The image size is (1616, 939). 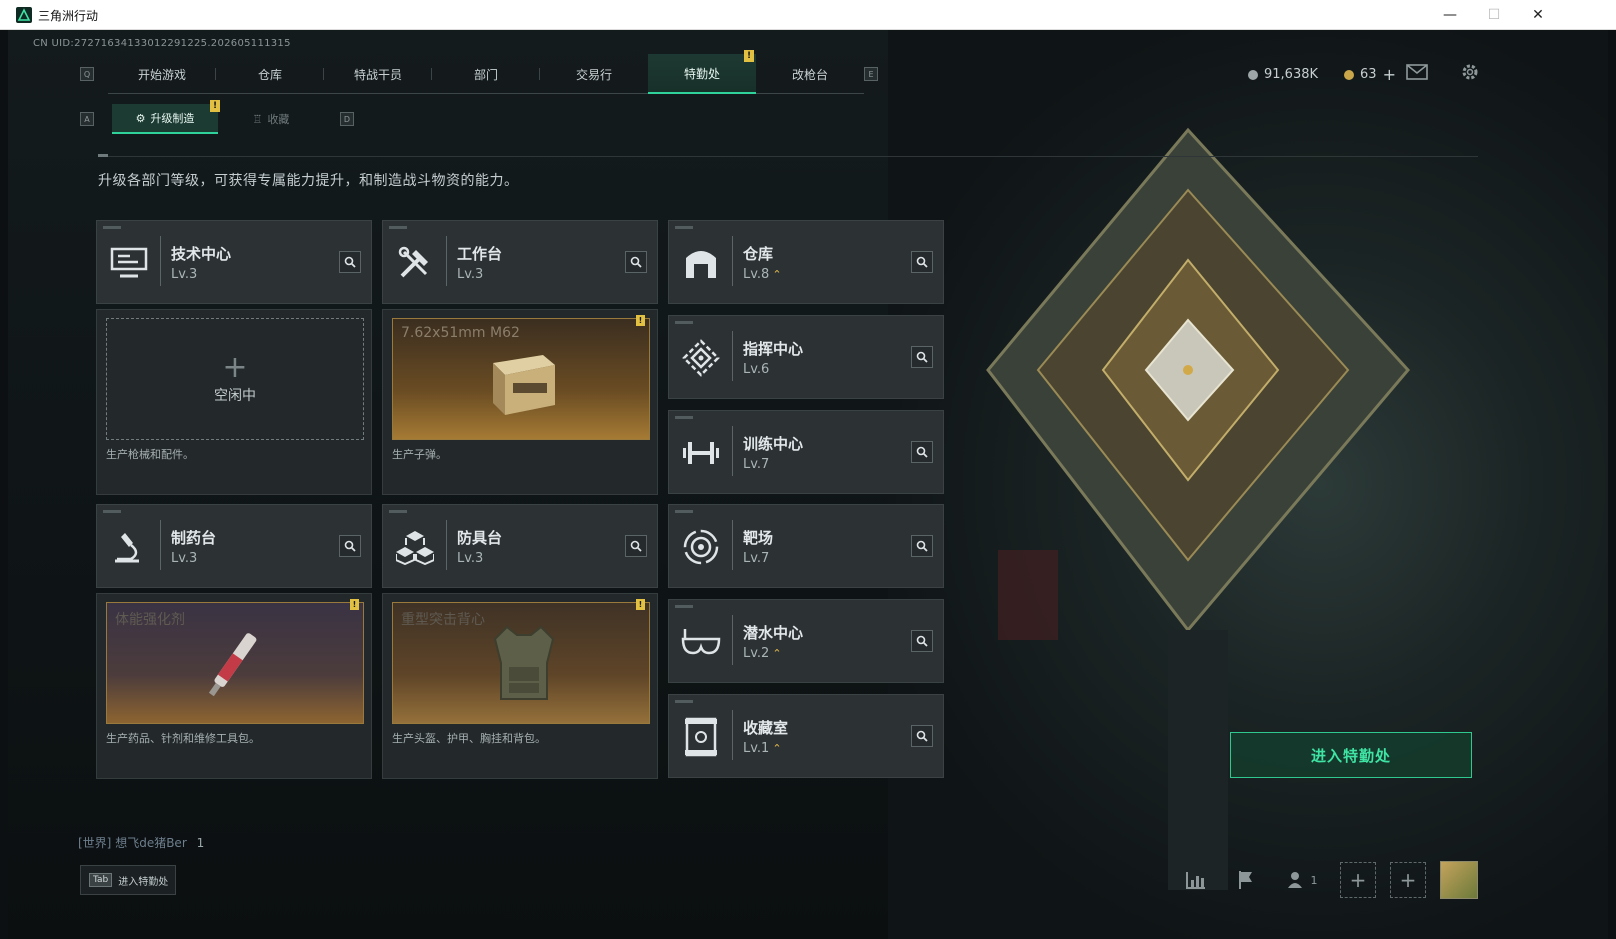 I want to click on subtab-upgrade-craft: ⚙ 升级制造 !, so click(x=166, y=117).